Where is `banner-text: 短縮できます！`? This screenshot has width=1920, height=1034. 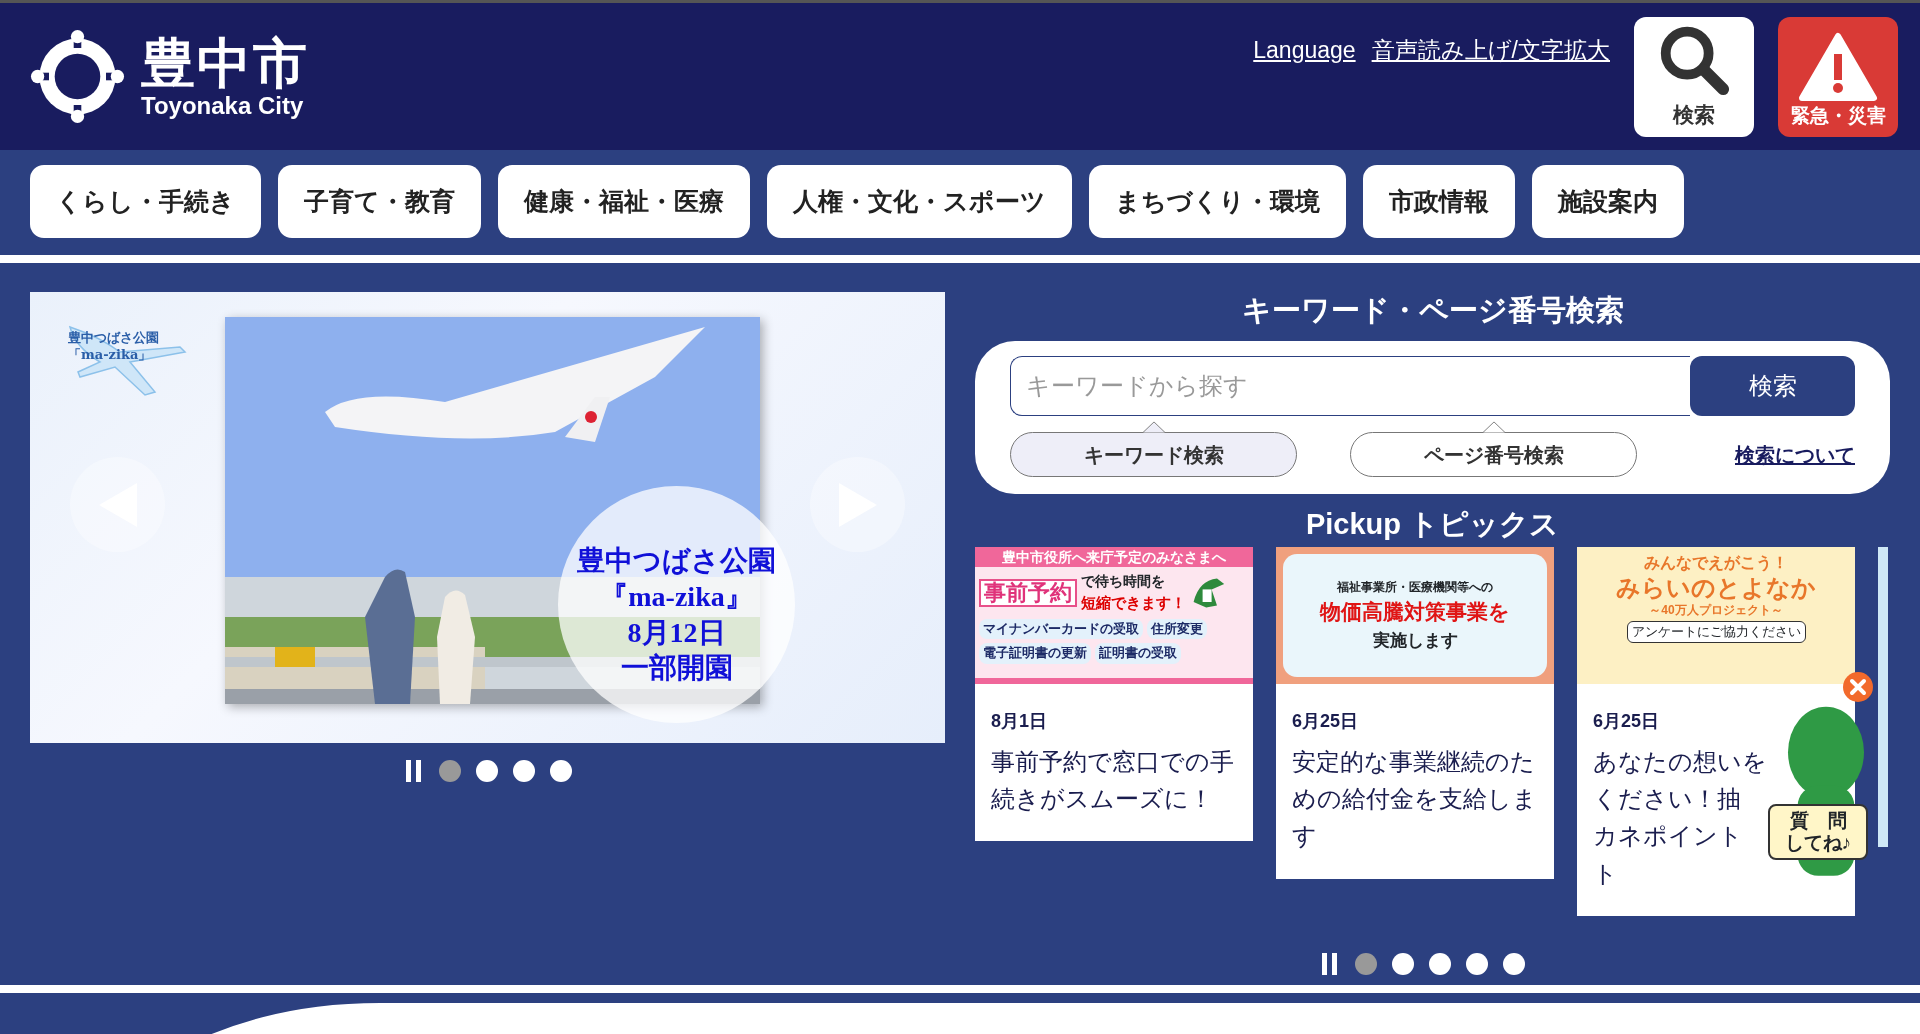 banner-text: 短縮できます！ is located at coordinates (1133, 603).